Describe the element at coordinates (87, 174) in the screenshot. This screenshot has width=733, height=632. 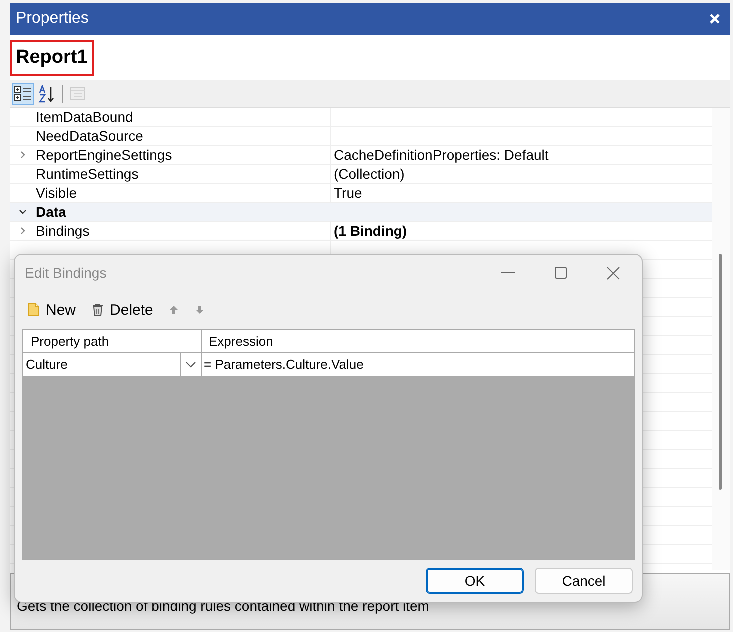
I see `property-name: RuntimeSettings` at that location.